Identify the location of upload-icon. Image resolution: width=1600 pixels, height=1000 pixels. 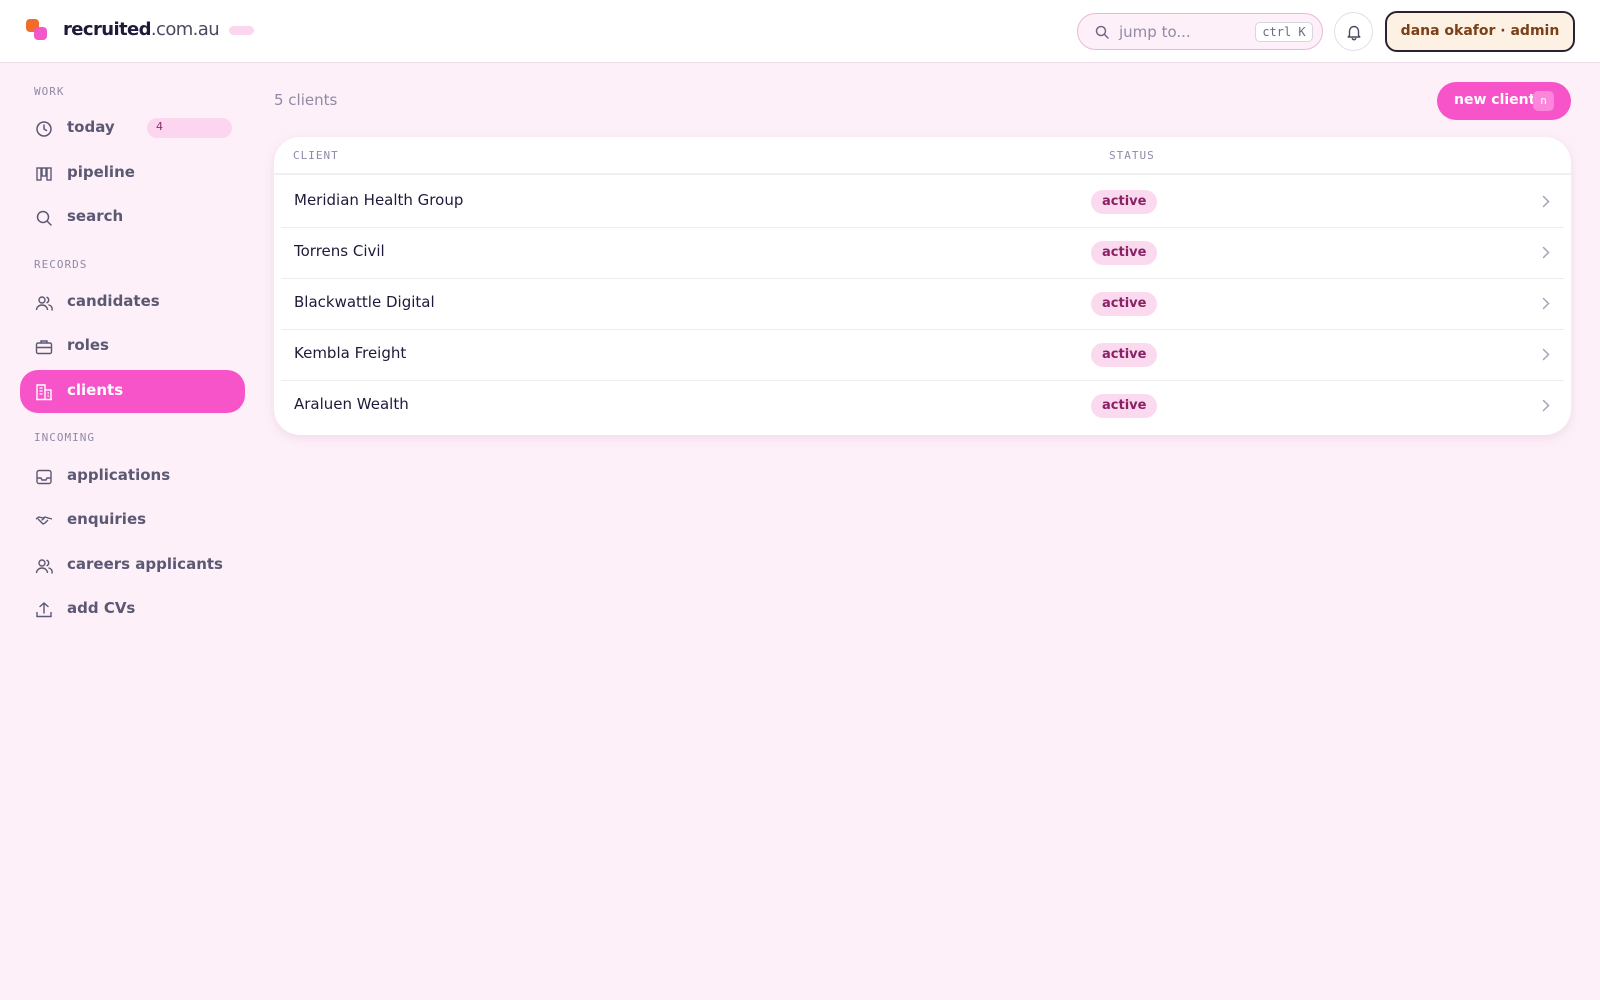
(44, 610).